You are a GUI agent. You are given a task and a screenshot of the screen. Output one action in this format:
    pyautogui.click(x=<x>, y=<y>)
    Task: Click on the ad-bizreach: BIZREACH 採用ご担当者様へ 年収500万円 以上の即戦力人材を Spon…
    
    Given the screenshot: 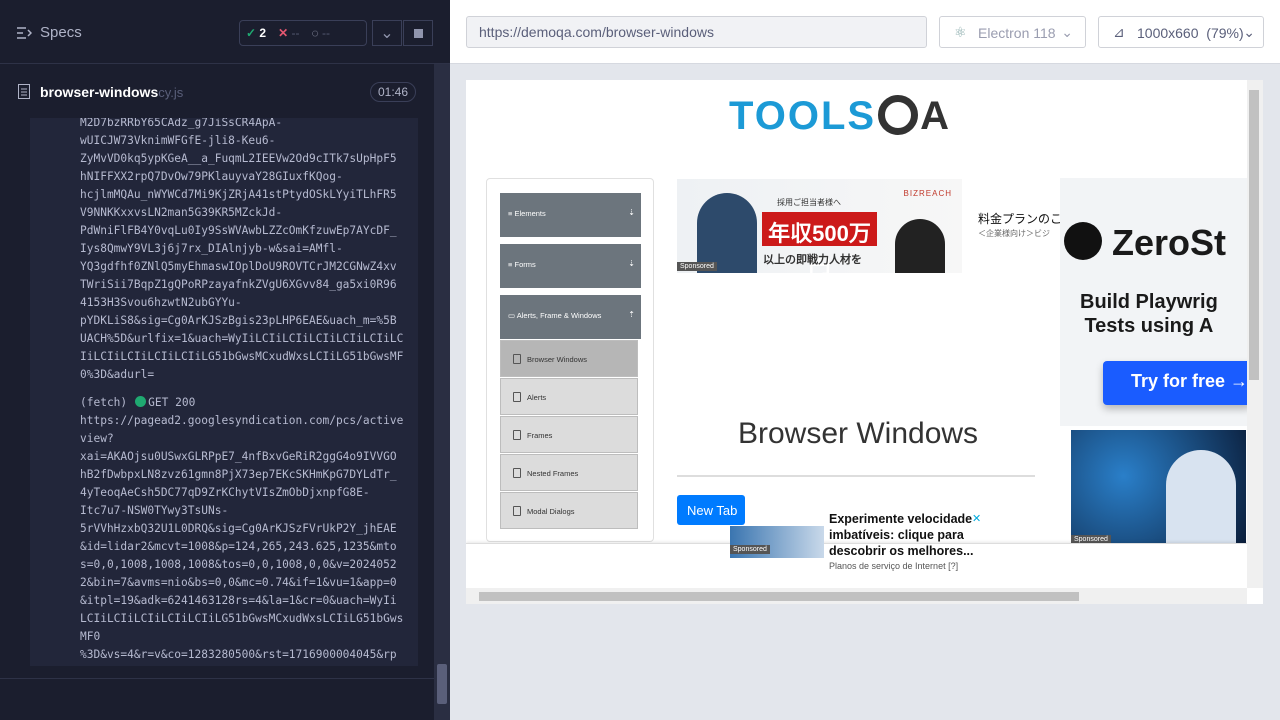 What is the action you would take?
    pyautogui.click(x=819, y=228)
    